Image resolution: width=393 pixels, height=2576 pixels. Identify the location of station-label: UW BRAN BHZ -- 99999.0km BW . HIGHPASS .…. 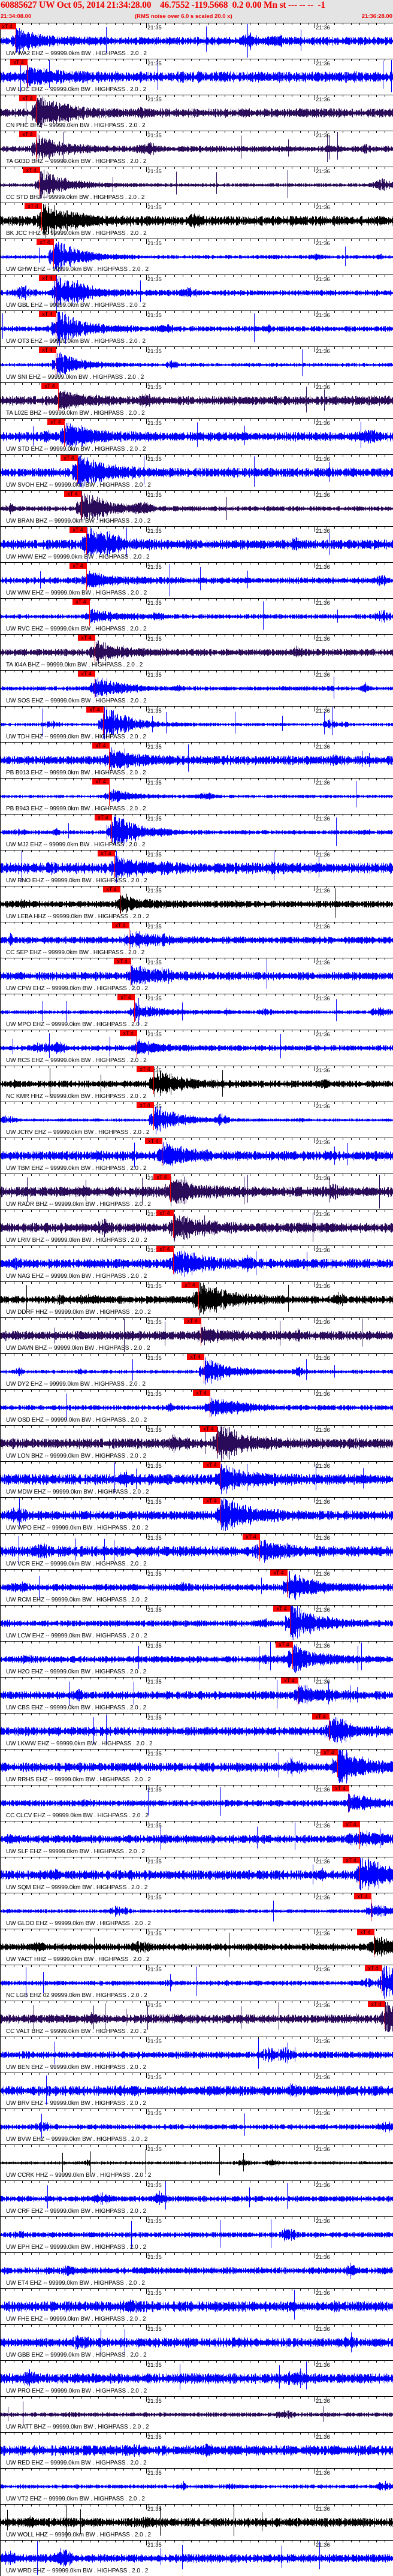
(78, 521).